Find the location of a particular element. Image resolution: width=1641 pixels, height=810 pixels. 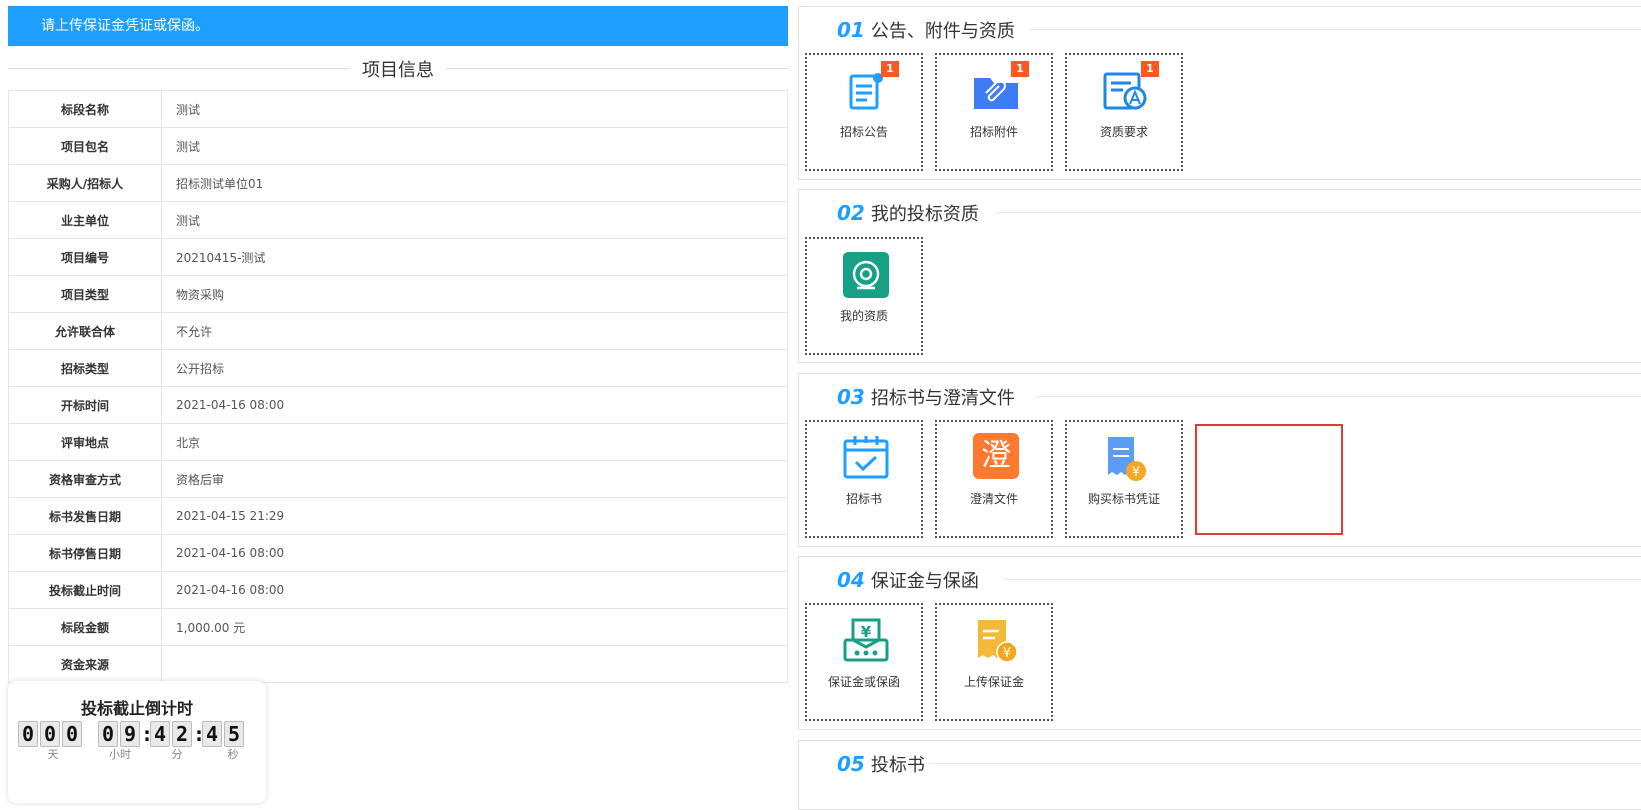

clarify-icon: 澄 is located at coordinates (996, 456).